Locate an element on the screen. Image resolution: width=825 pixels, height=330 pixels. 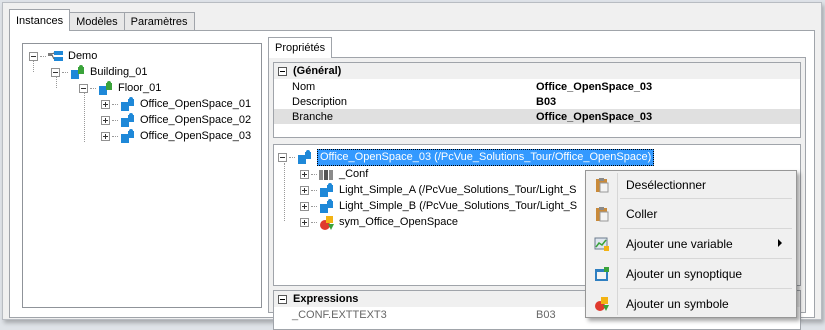
property-row-branch: Branche Office_OpenSpace_03 is located at coordinates (537, 116).